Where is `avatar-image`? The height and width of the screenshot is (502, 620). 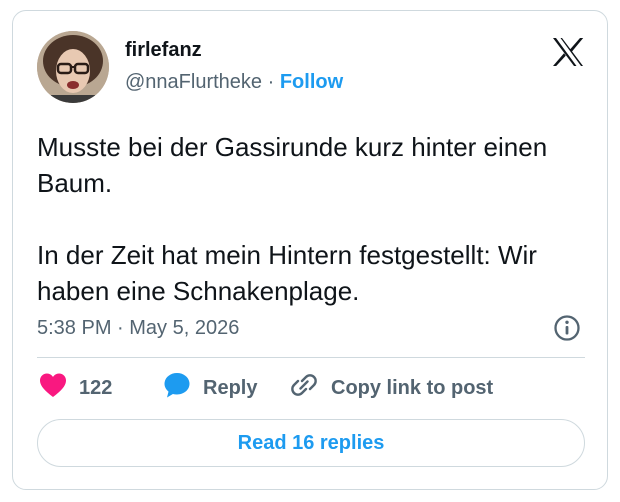 avatar-image is located at coordinates (73, 67).